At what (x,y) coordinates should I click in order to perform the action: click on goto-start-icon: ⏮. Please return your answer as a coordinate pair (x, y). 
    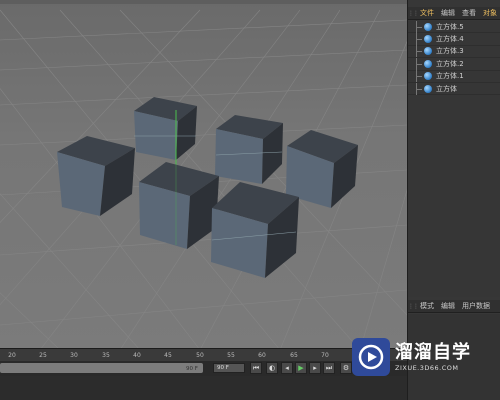
    Looking at the image, I should click on (256, 368).